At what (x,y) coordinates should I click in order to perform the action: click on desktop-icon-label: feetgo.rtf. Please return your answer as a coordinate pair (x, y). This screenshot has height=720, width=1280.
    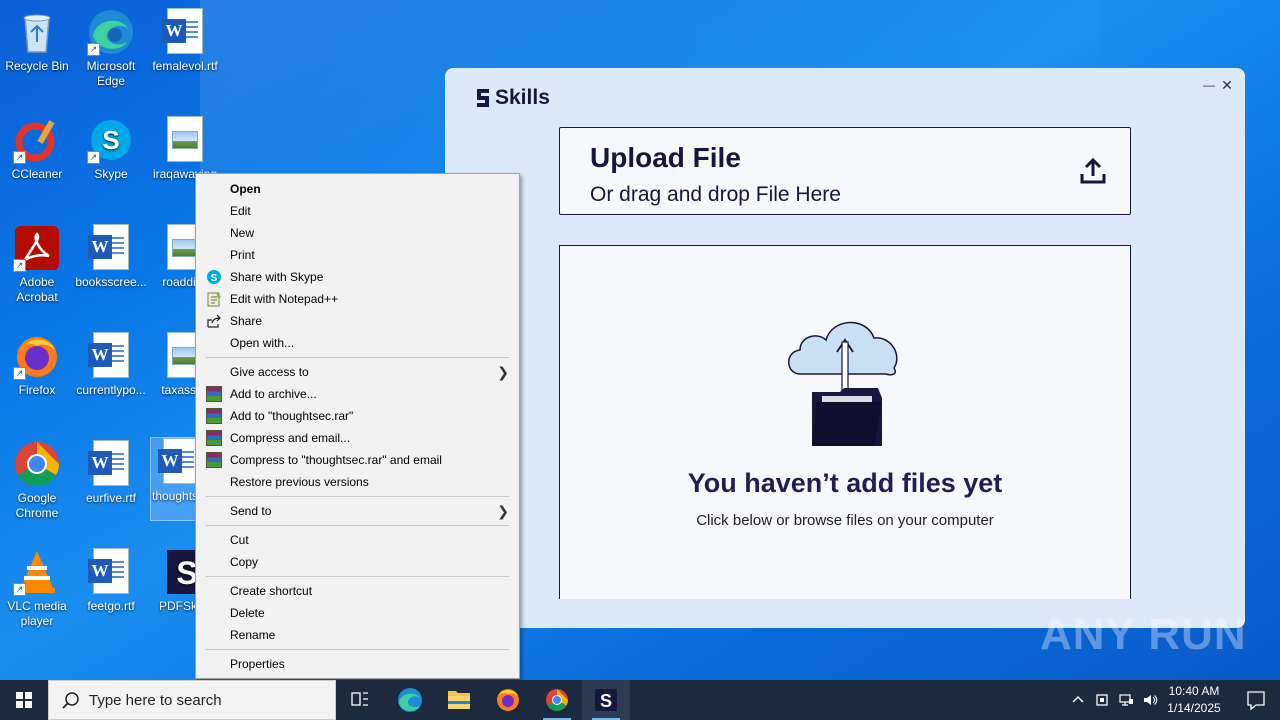
    Looking at the image, I should click on (111, 606).